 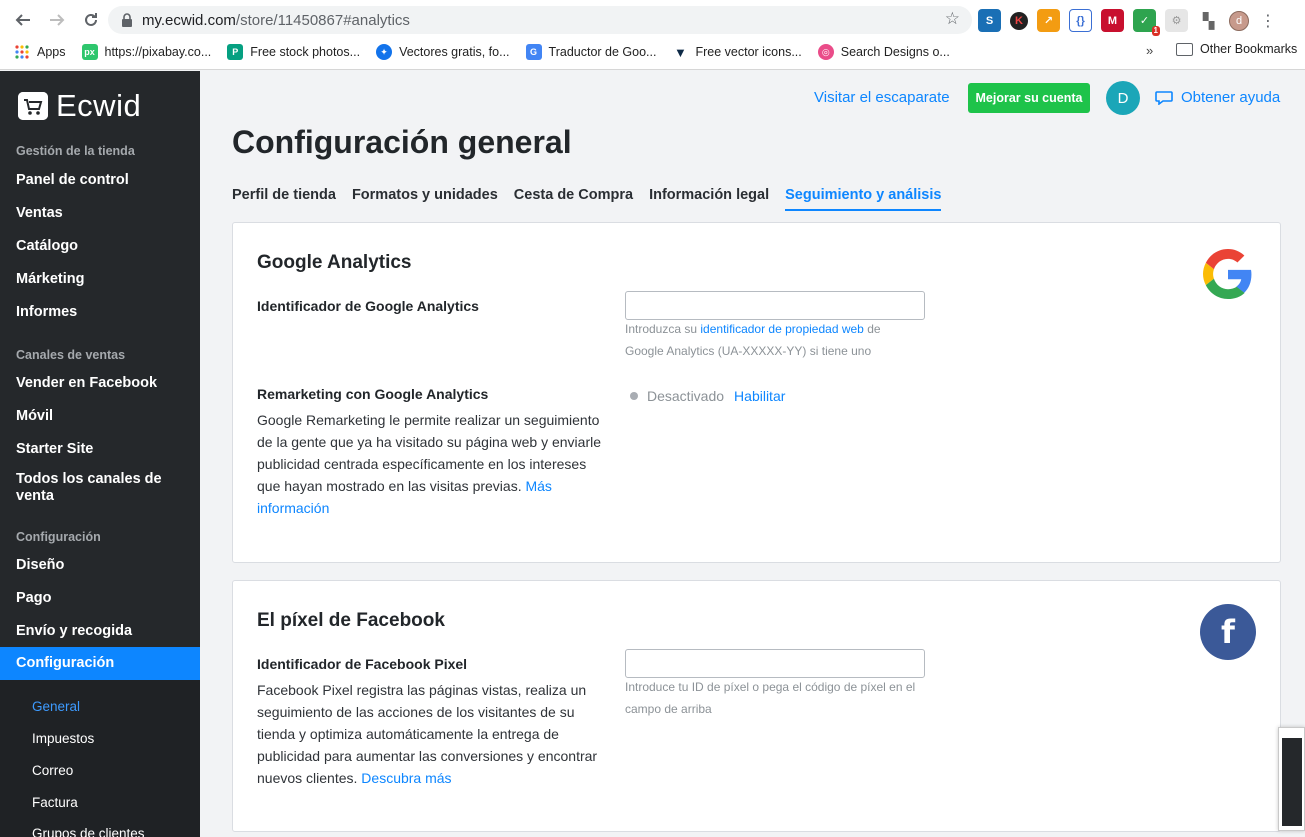 I want to click on submenu-general: General, so click(x=56, y=706).